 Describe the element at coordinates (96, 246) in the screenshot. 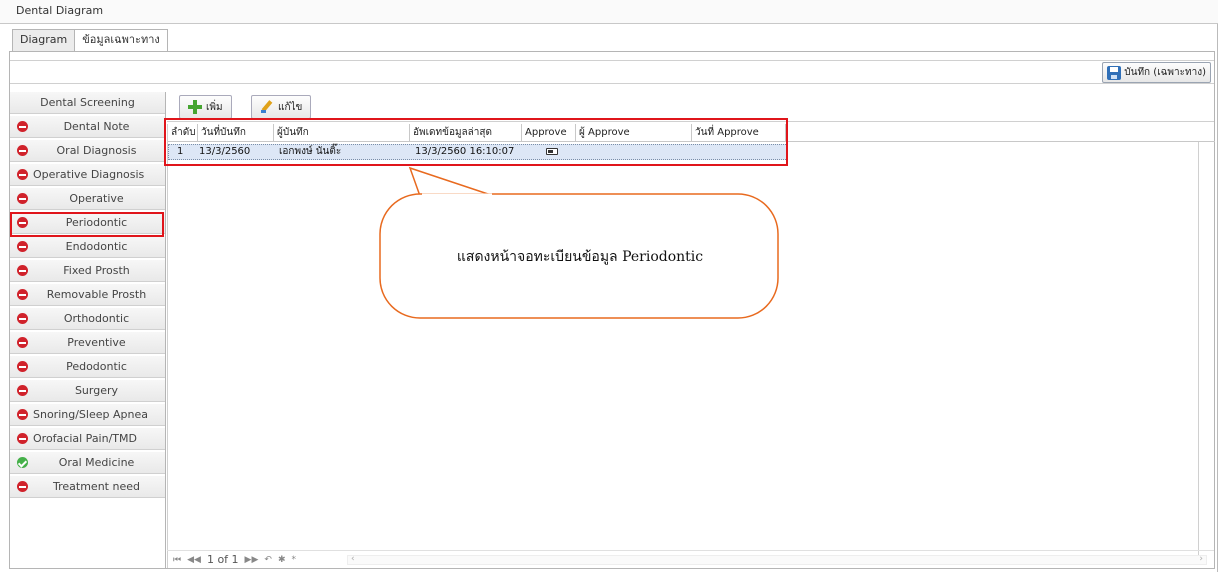

I see `sidebar-item-label: Endodontic` at that location.